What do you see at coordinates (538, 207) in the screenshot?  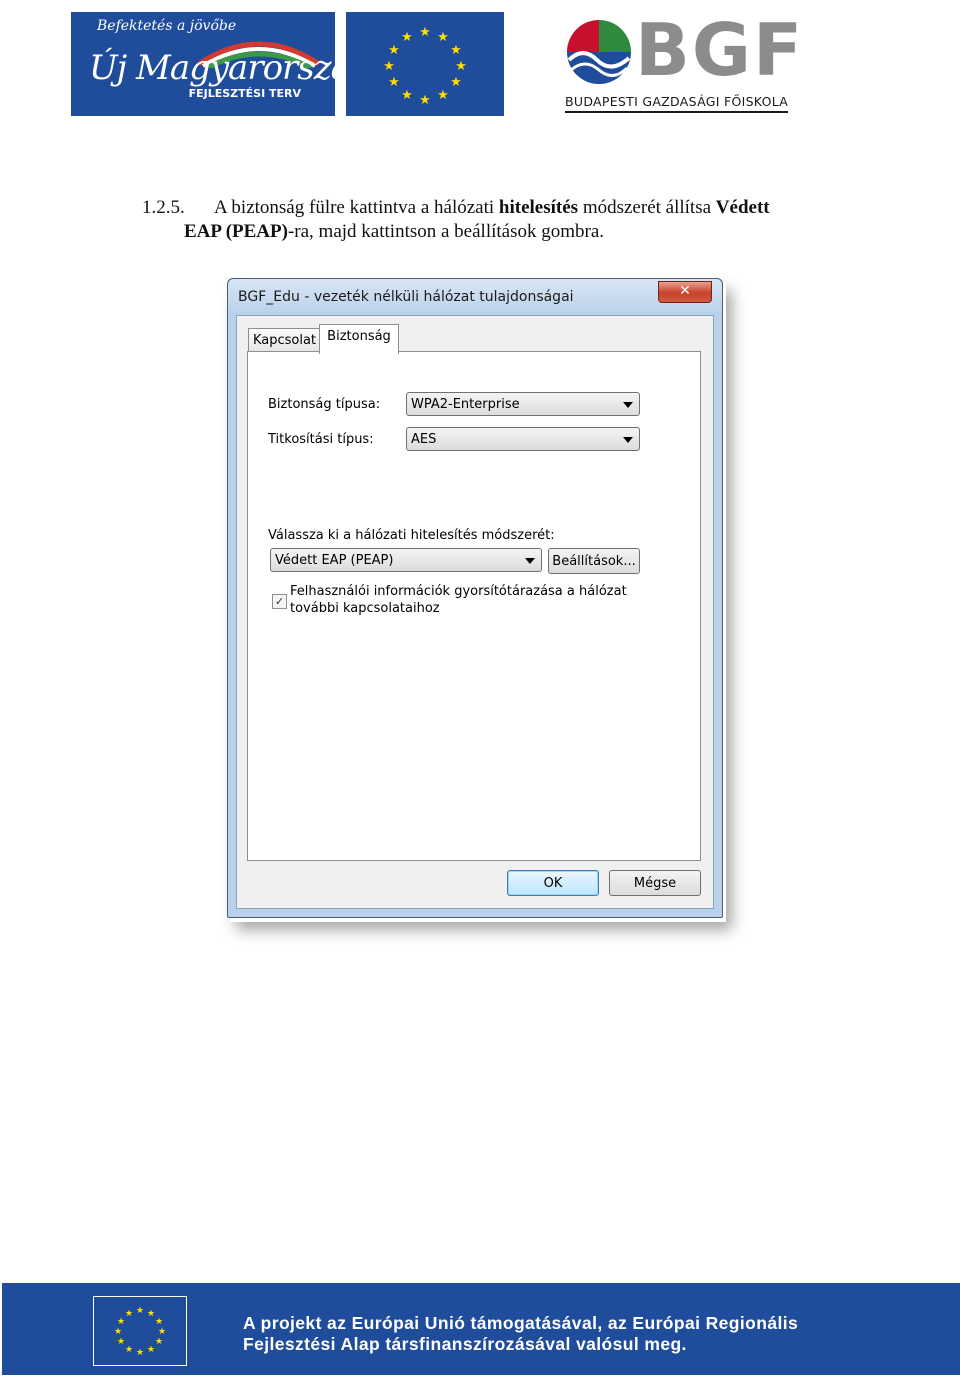 I see `step-bold-hitelesites: hitelesítés` at bounding box center [538, 207].